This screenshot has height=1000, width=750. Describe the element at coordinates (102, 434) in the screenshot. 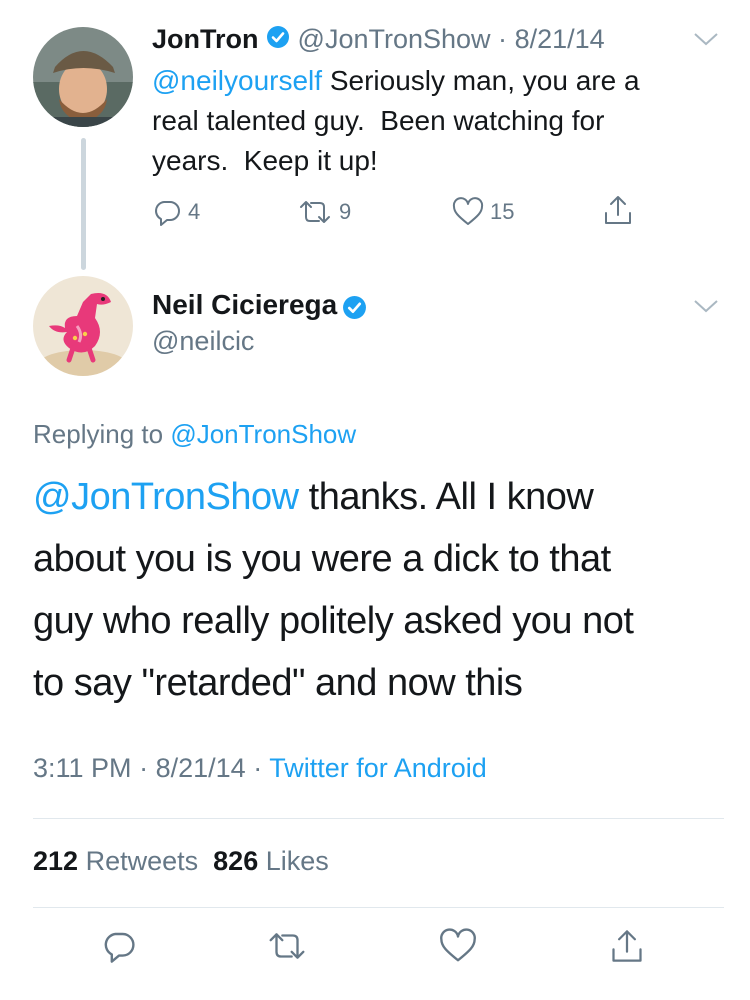

I see `replying-prefix: Replying to` at that location.